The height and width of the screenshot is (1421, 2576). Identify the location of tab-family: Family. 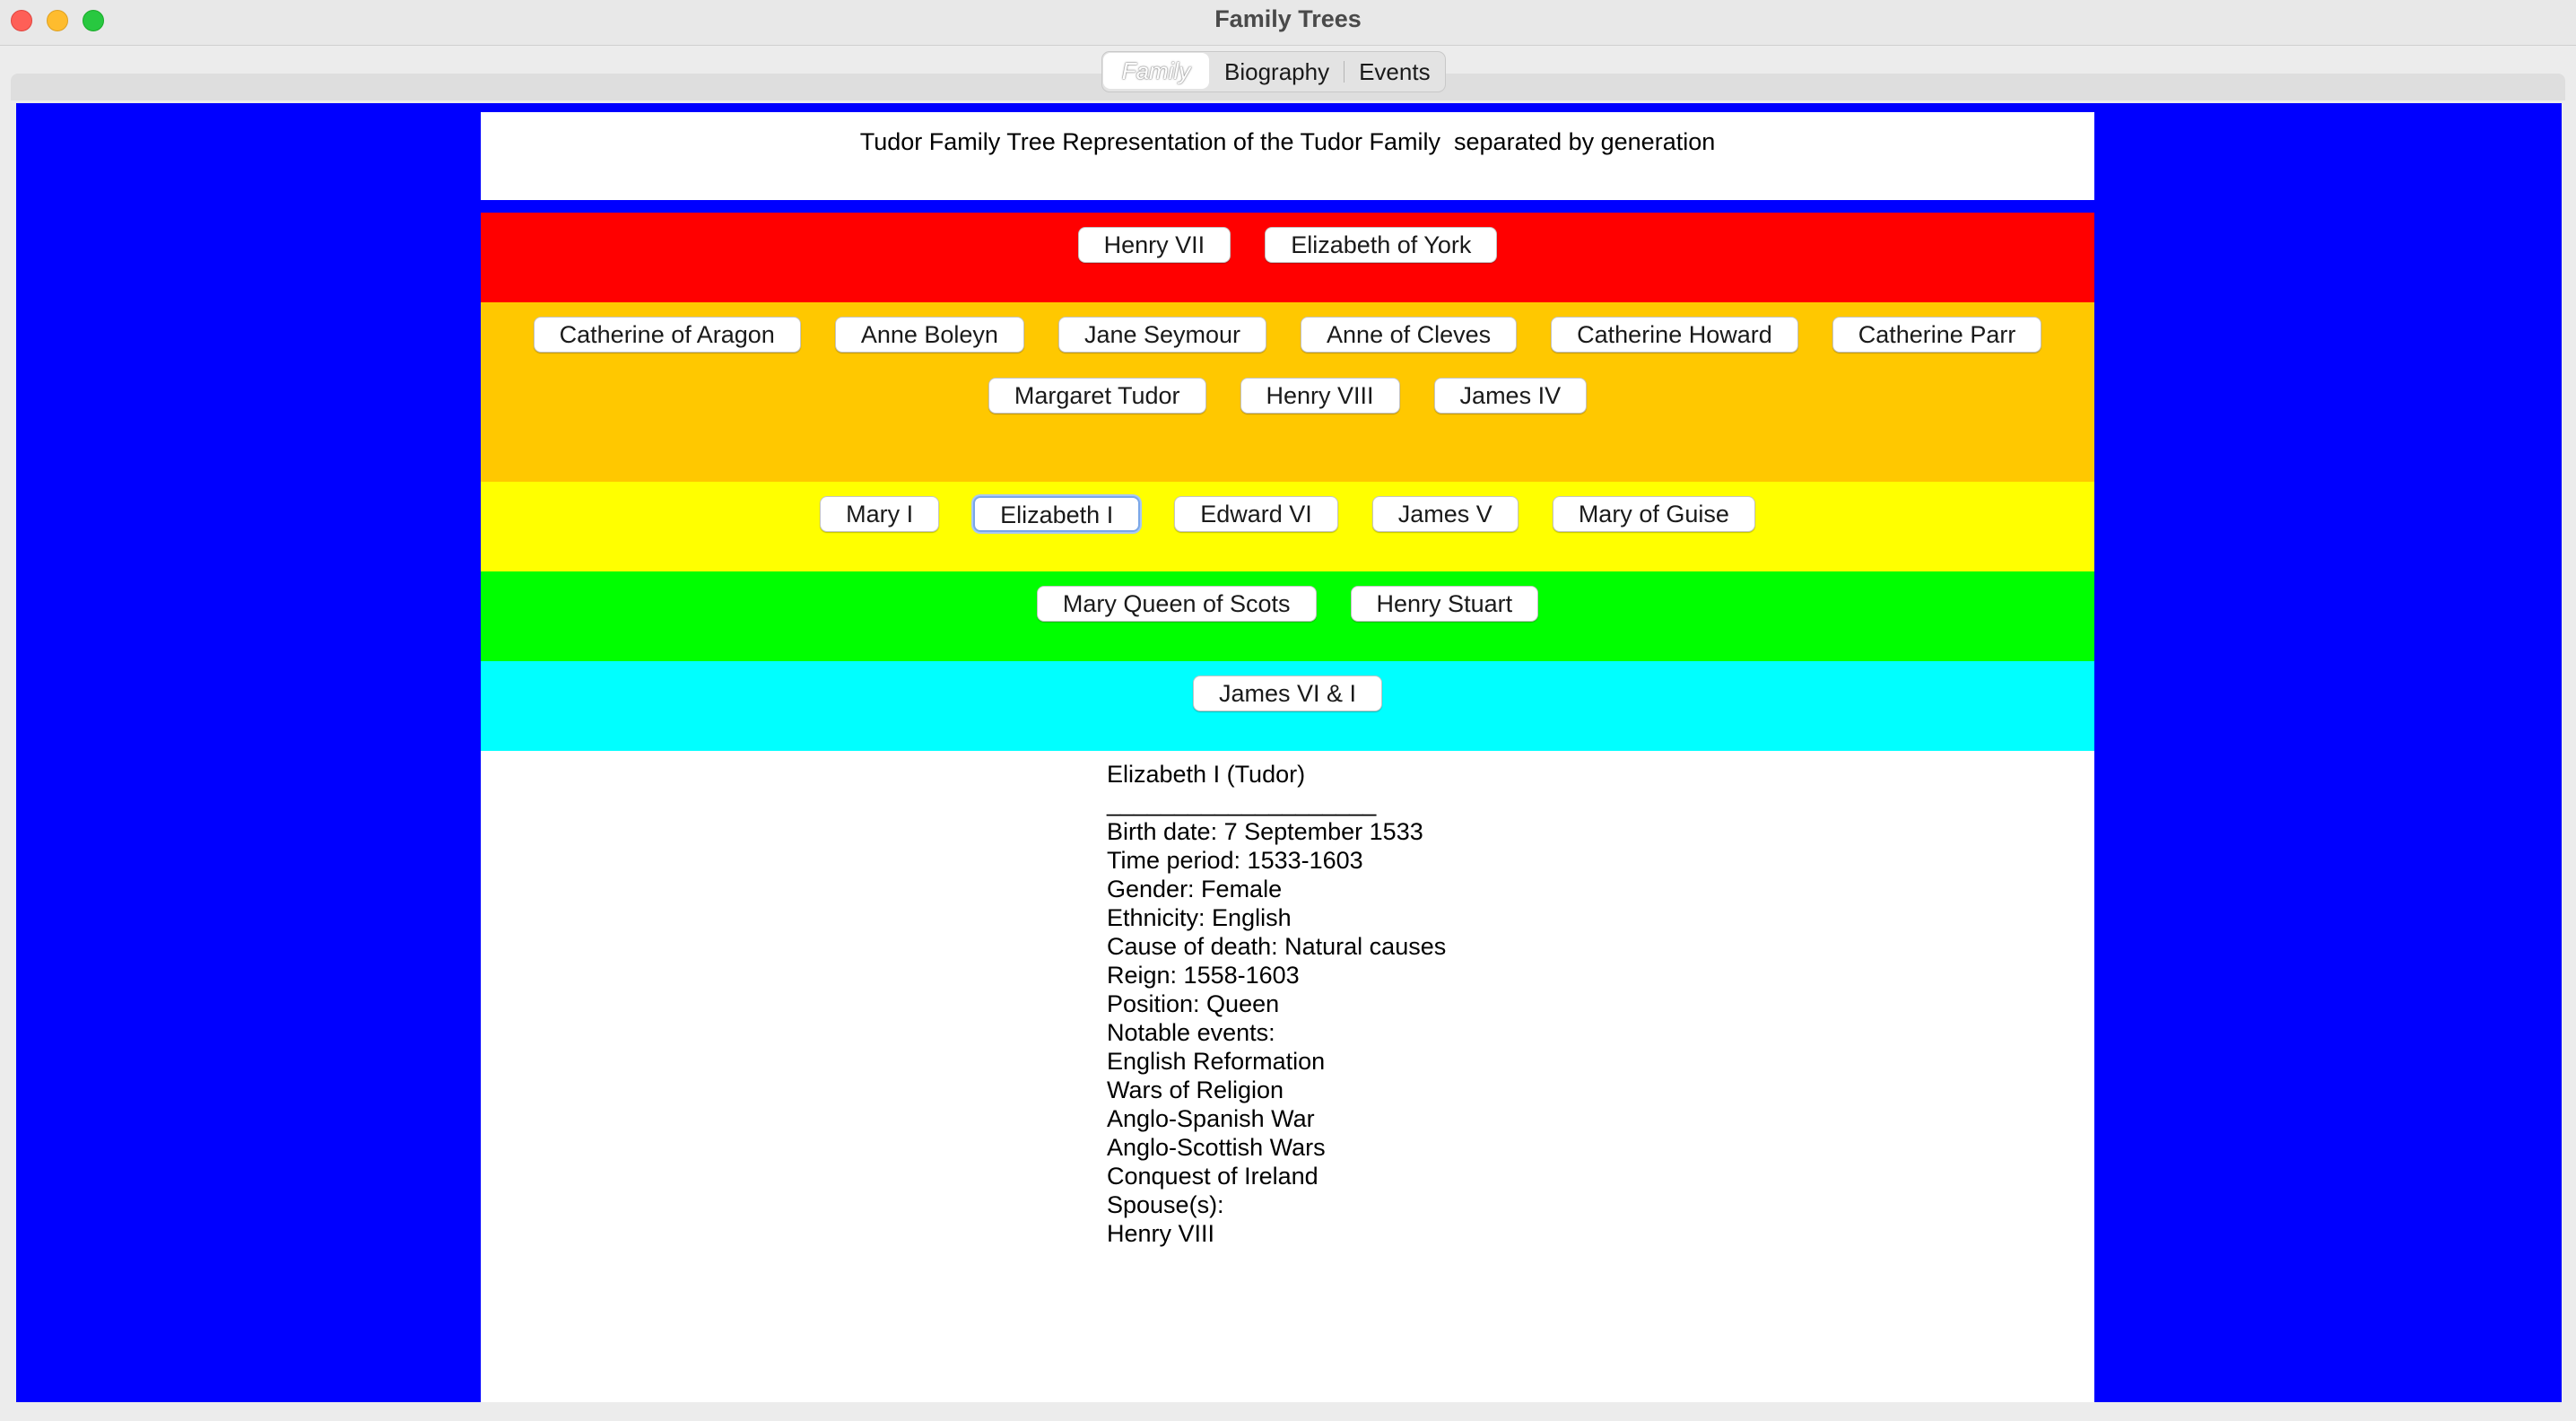
(1156, 71).